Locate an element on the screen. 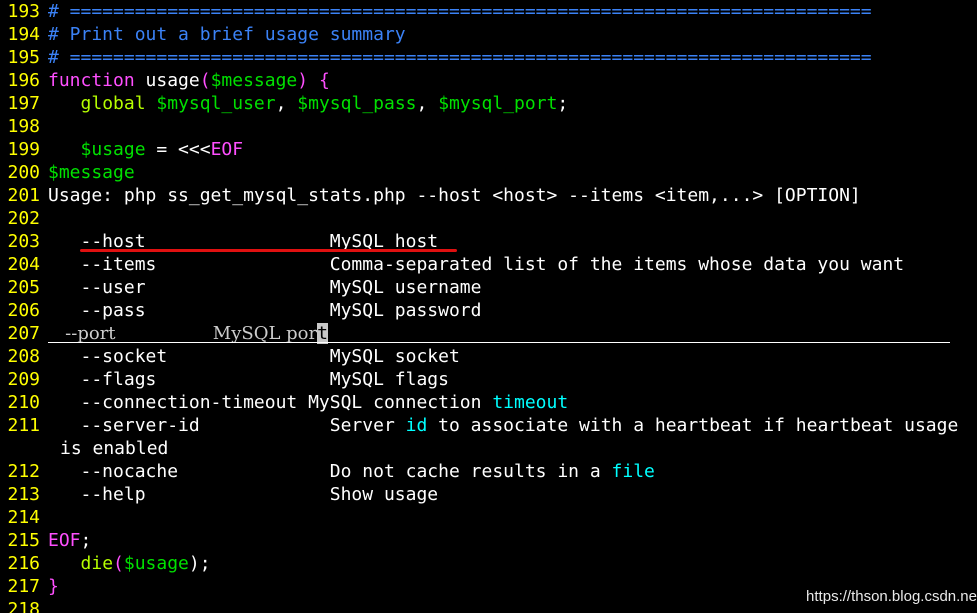 This screenshot has height=613, width=977. line-number: 211 is located at coordinates (23, 425).